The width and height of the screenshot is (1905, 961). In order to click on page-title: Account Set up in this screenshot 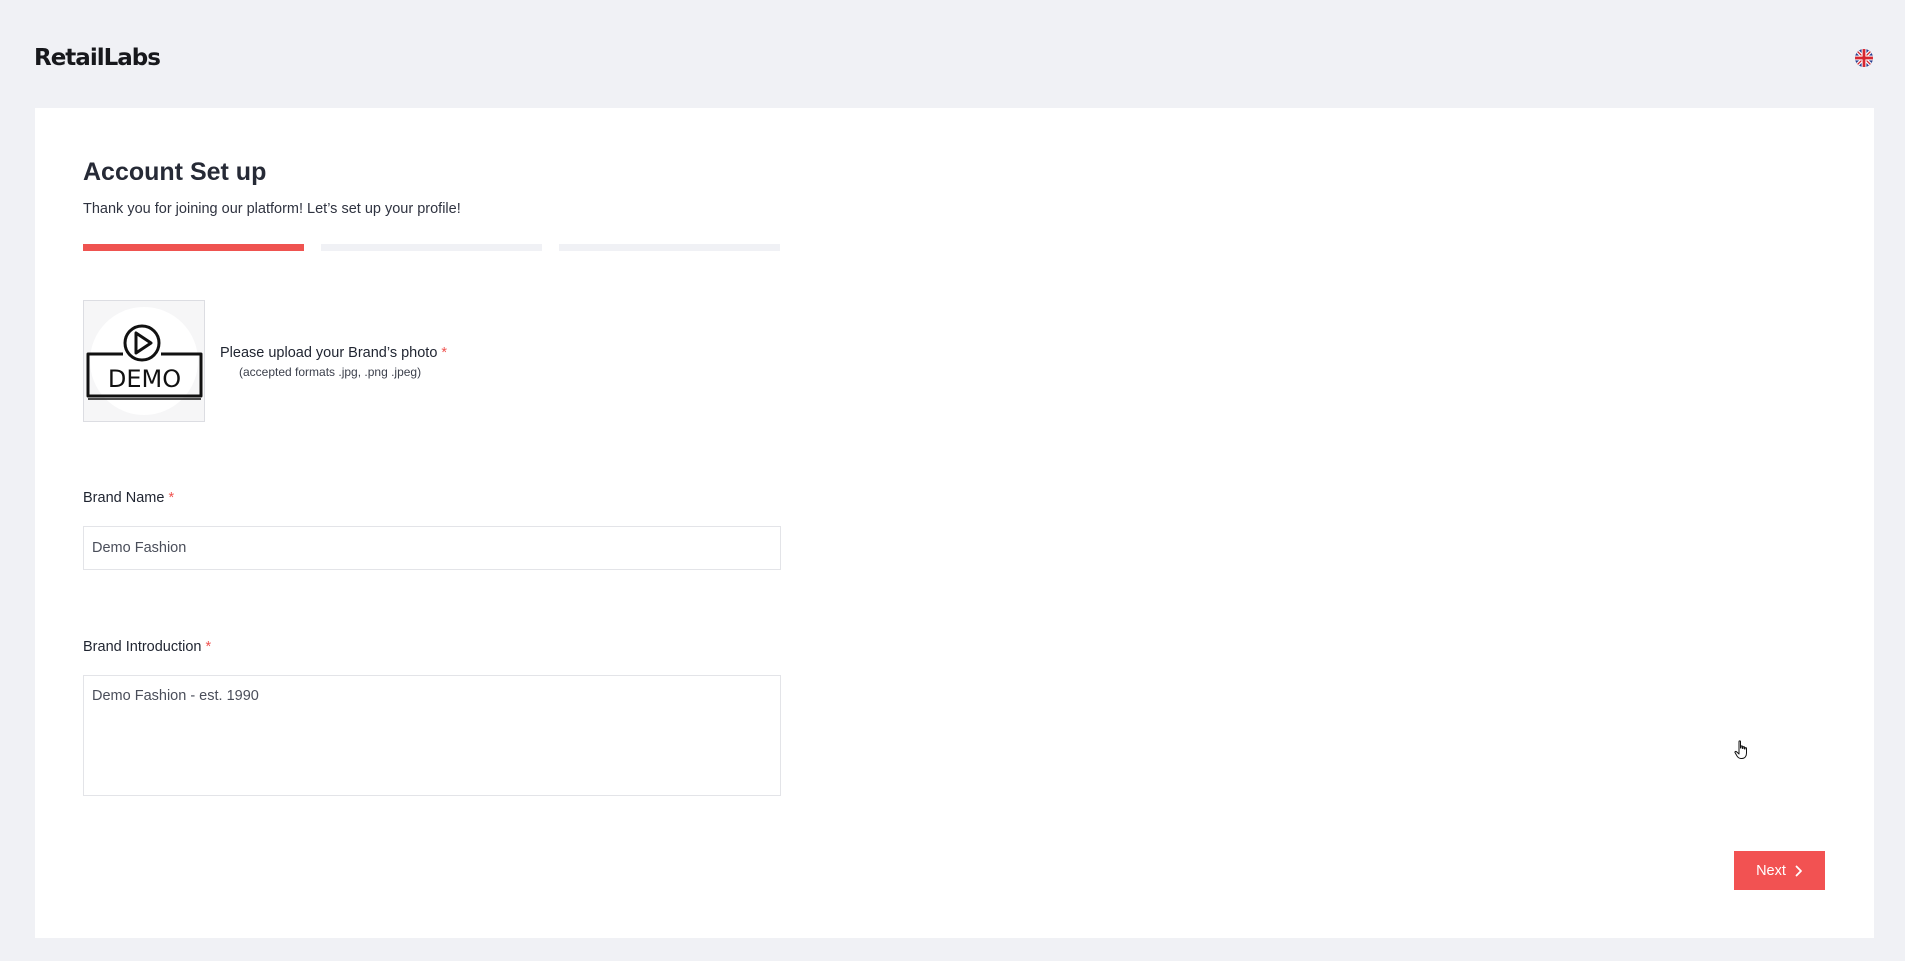, I will do `click(175, 172)`.